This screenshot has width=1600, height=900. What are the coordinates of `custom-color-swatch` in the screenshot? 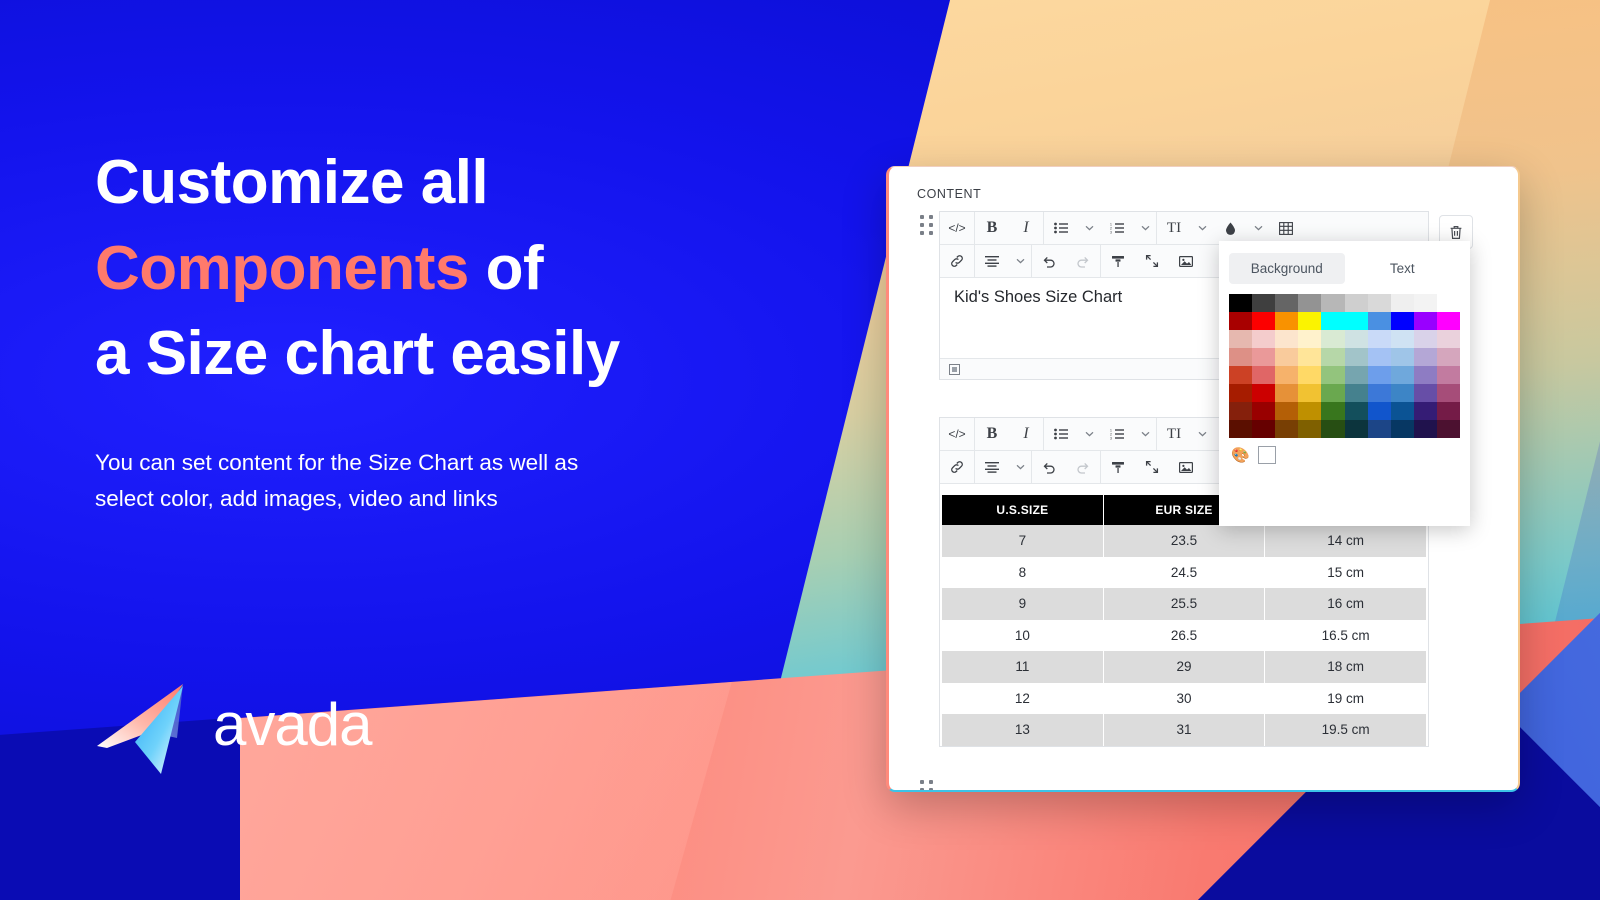 It's located at (1266, 455).